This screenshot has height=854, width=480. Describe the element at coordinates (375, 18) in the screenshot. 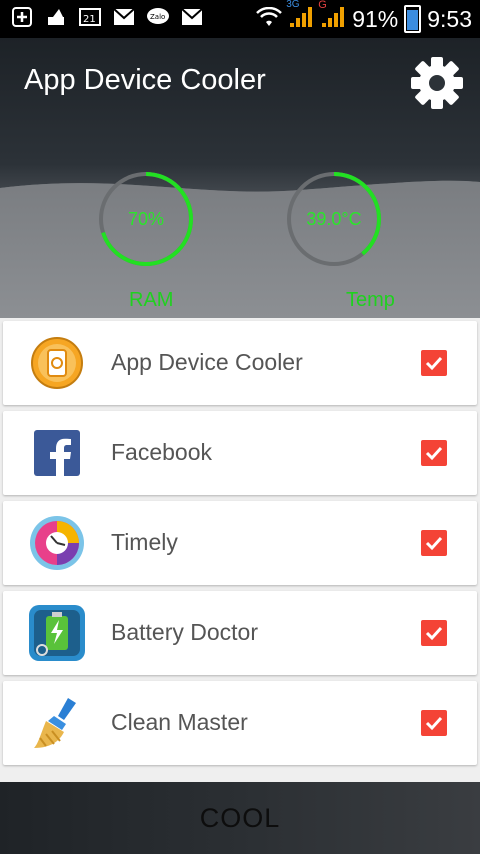

I see `battery-percent: 91%` at that location.